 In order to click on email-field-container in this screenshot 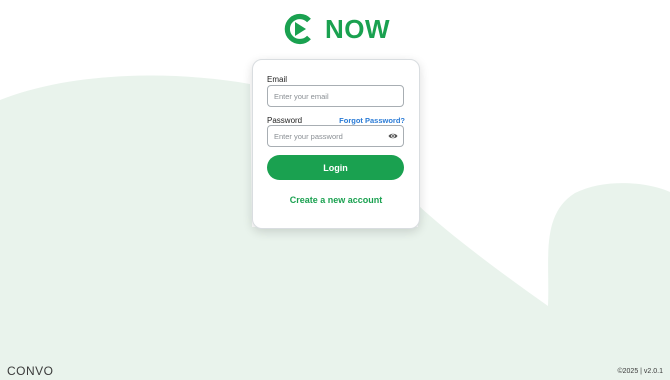, I will do `click(335, 96)`.